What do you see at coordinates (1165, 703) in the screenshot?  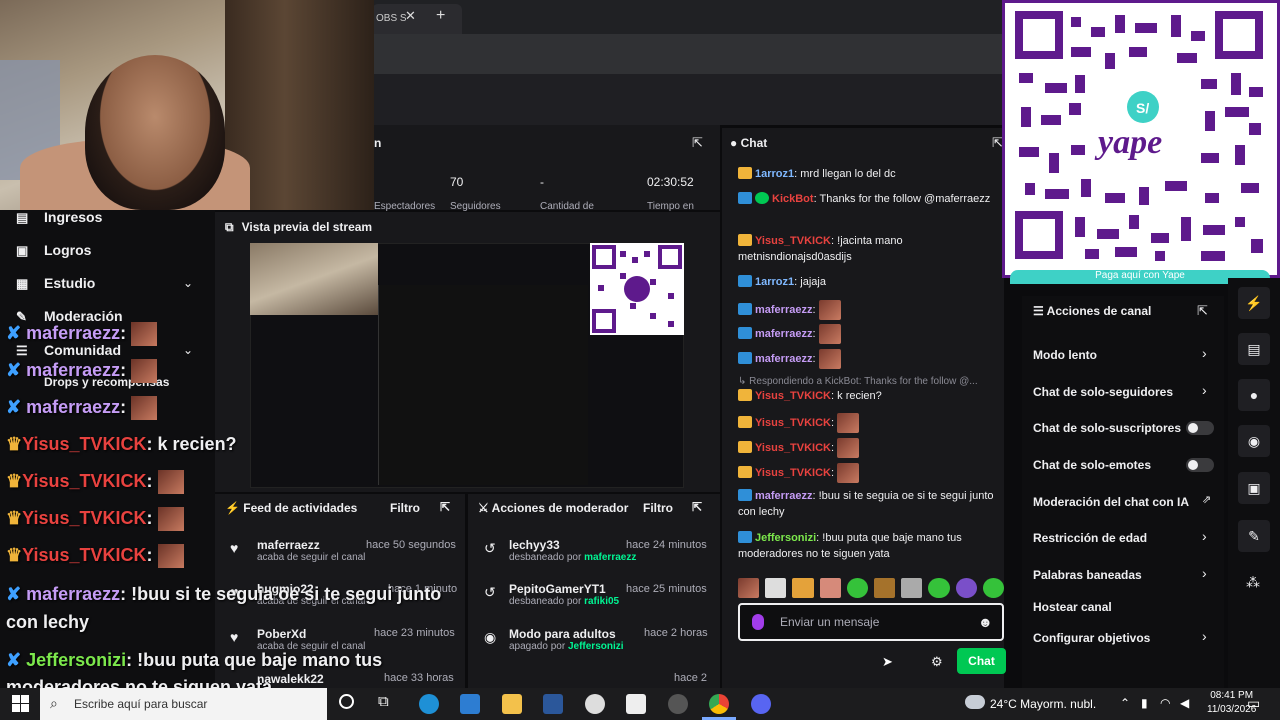 I see `network-icon: ◠` at bounding box center [1165, 703].